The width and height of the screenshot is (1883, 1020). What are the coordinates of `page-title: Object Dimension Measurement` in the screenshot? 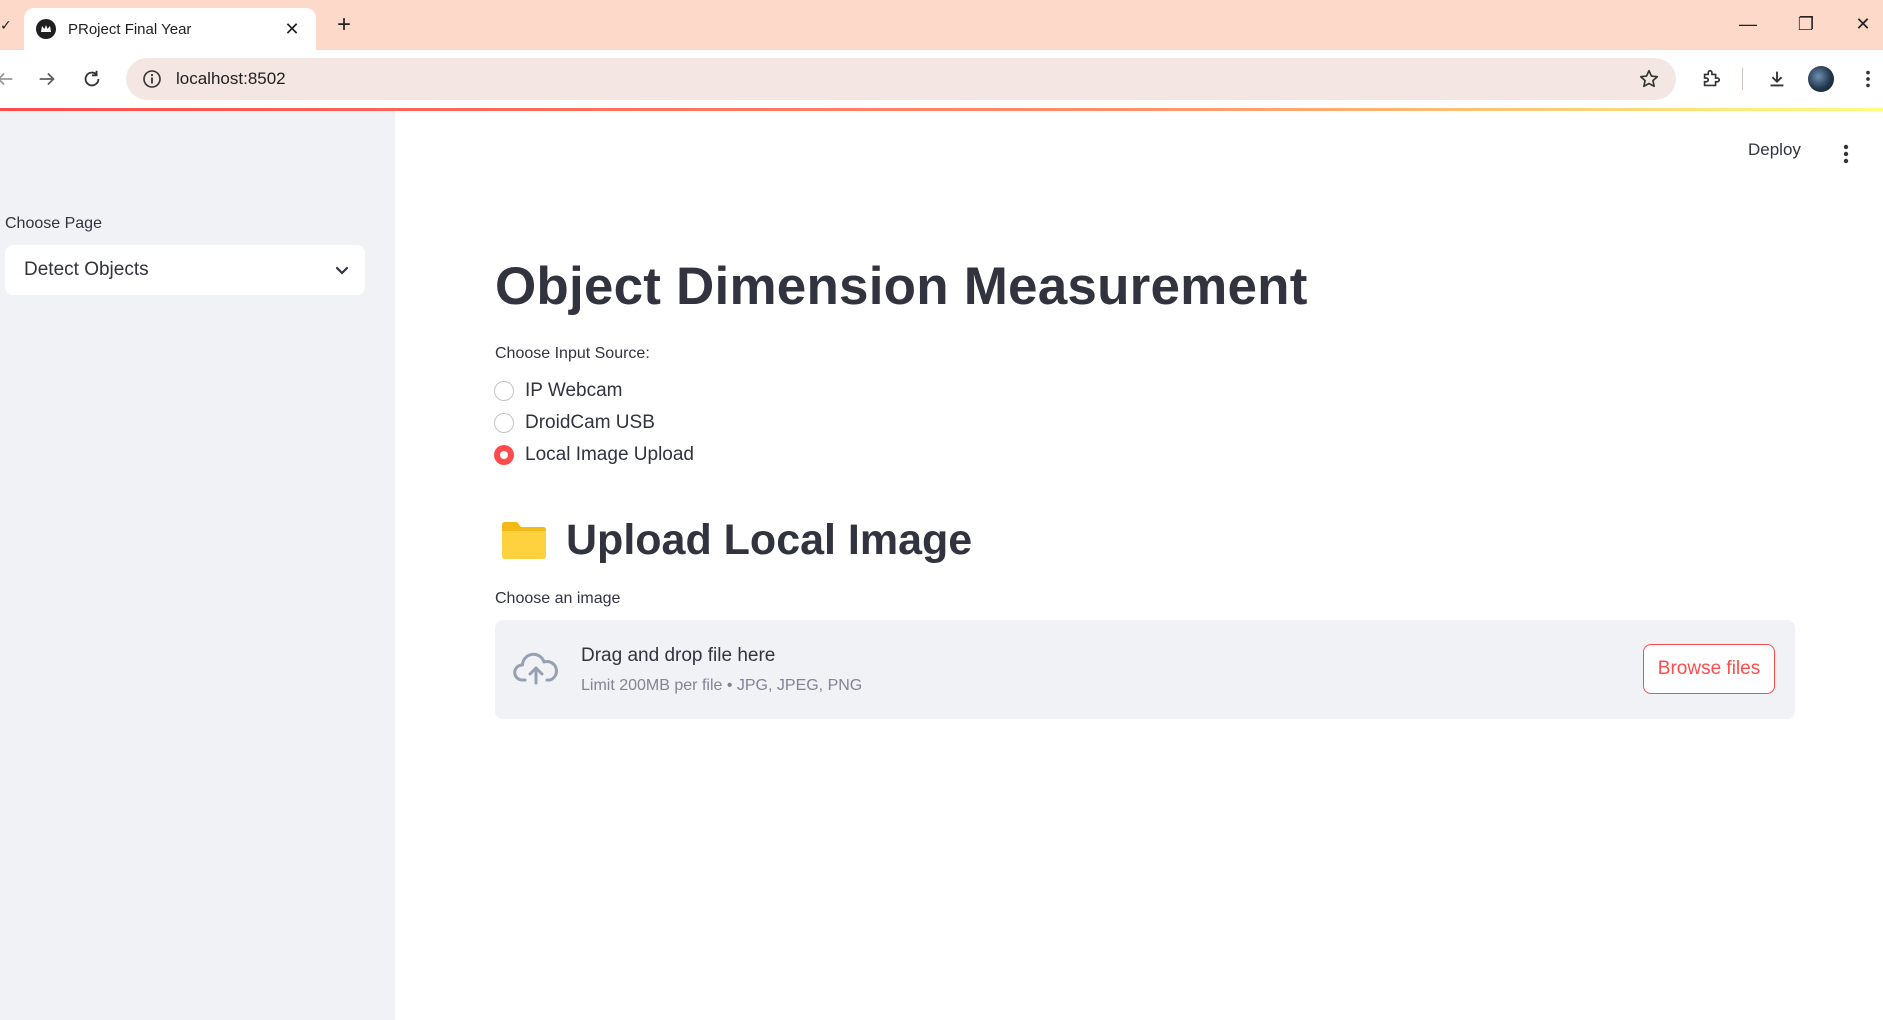 It's located at (901, 286).